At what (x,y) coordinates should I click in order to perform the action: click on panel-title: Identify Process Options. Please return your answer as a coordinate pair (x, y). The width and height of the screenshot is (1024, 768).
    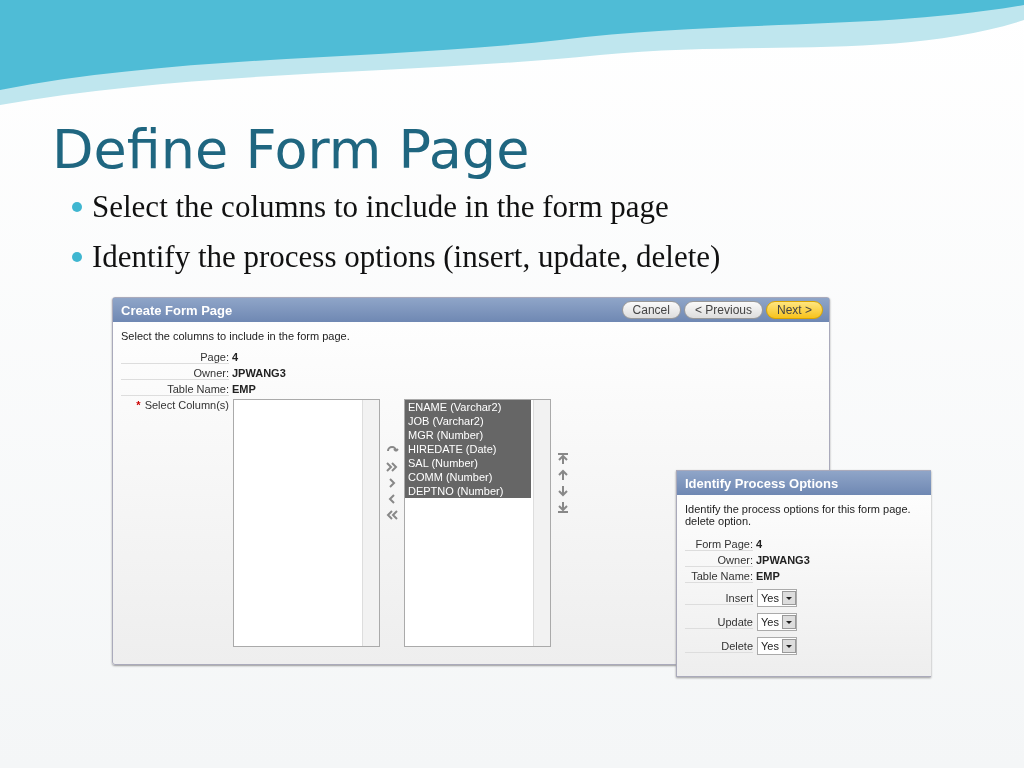
    Looking at the image, I should click on (762, 483).